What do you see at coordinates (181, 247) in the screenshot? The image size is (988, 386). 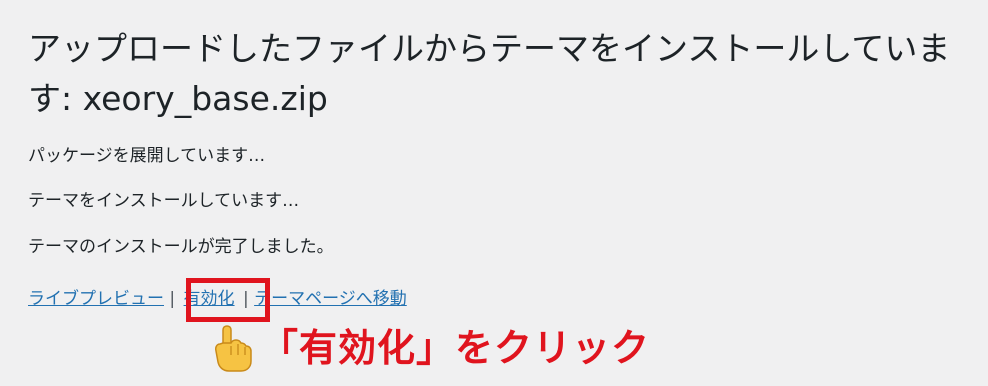 I see `status-completed: テーマのインストールが完了しました。` at bounding box center [181, 247].